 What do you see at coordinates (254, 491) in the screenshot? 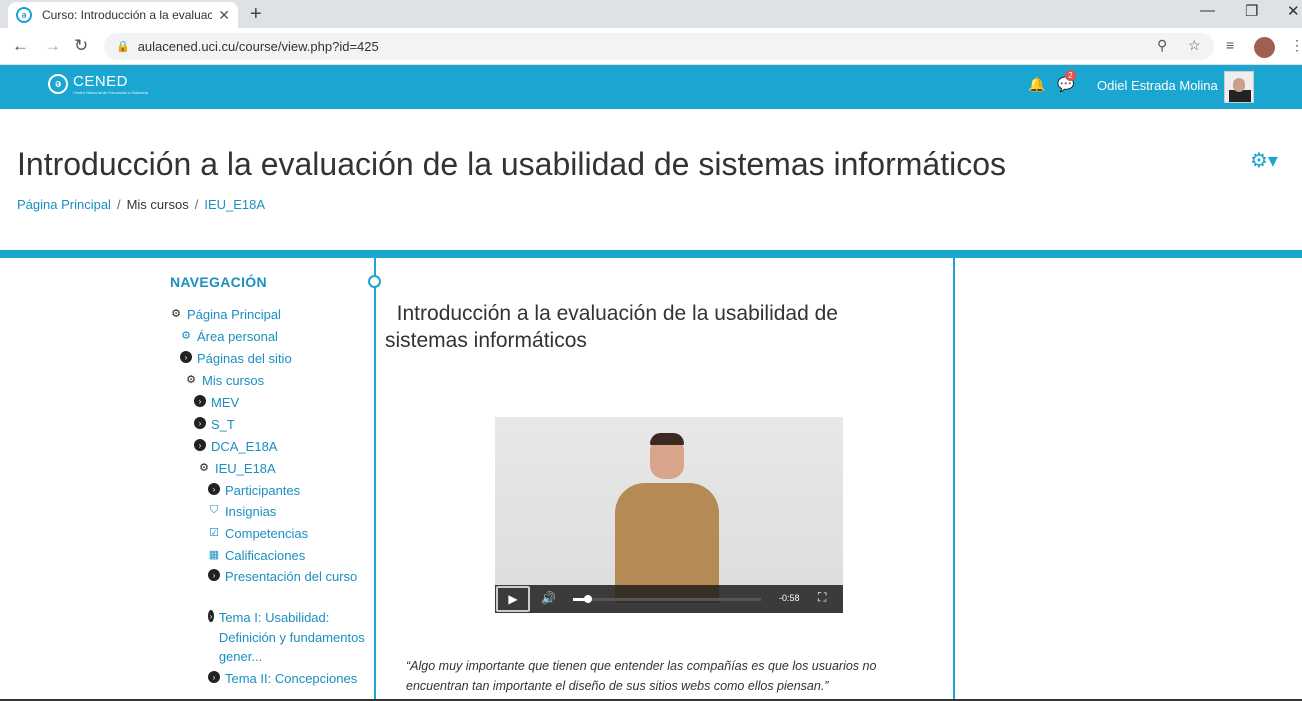
I see `nav-item-participantes: › Participantes` at bounding box center [254, 491].